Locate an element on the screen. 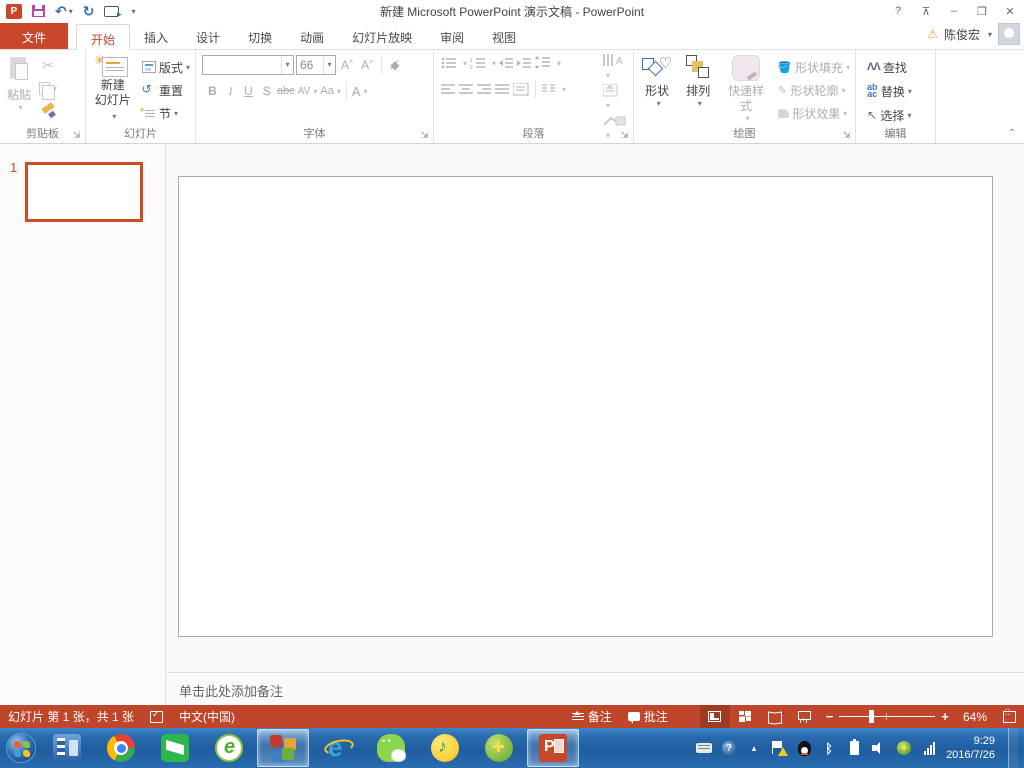 This screenshot has height=768, width=1024. zoom-slider is located at coordinates (887, 716).